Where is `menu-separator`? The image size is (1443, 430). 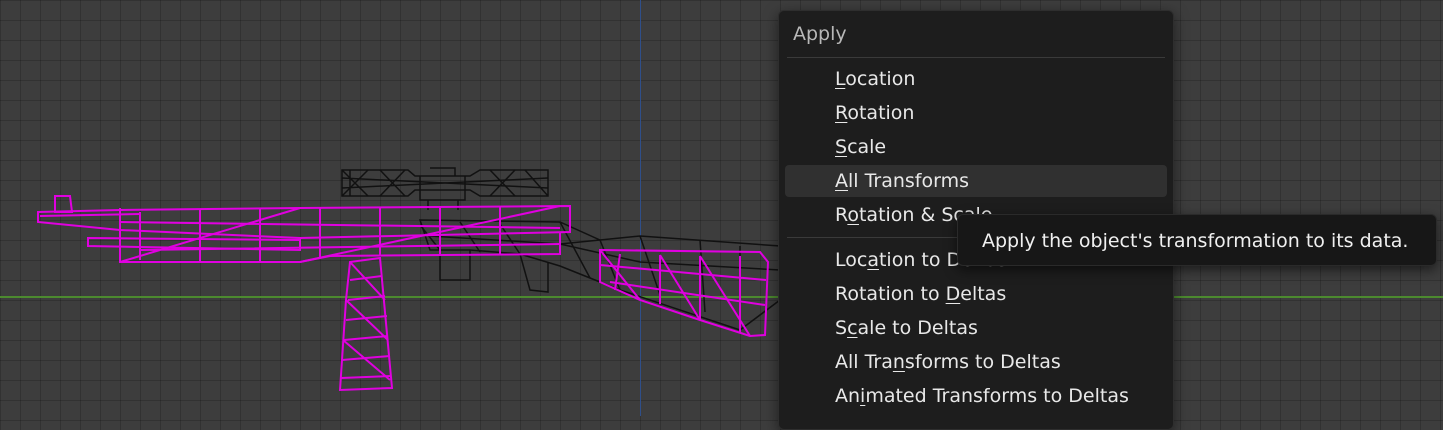 menu-separator is located at coordinates (976, 57).